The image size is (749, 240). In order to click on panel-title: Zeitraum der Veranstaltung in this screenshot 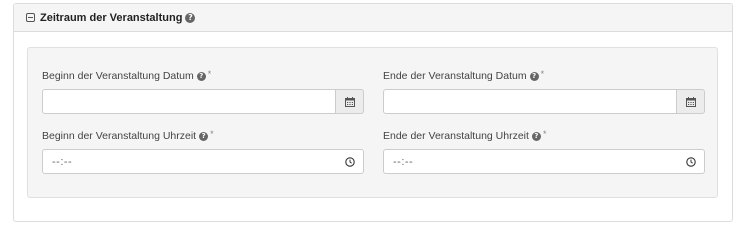, I will do `click(111, 17)`.